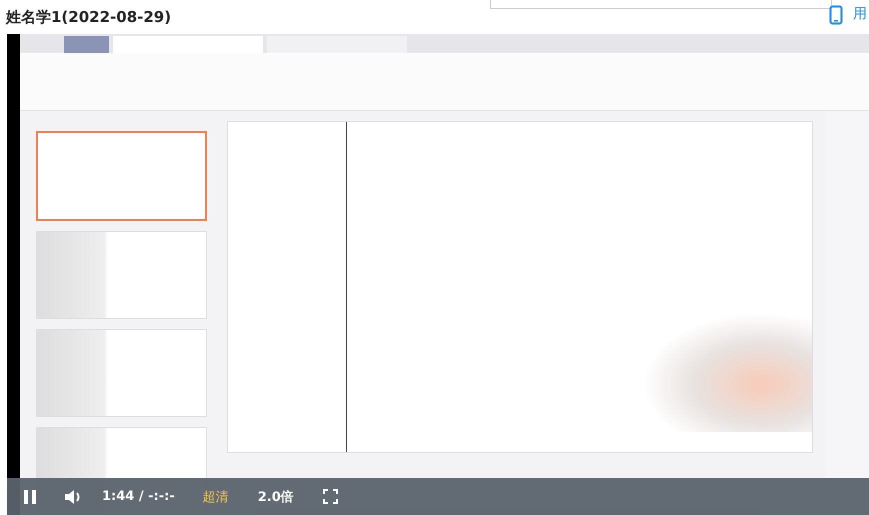 The height and width of the screenshot is (515, 869). What do you see at coordinates (89, 17) in the screenshot?
I see `video-title: 姓名学1(2022-08-29)` at bounding box center [89, 17].